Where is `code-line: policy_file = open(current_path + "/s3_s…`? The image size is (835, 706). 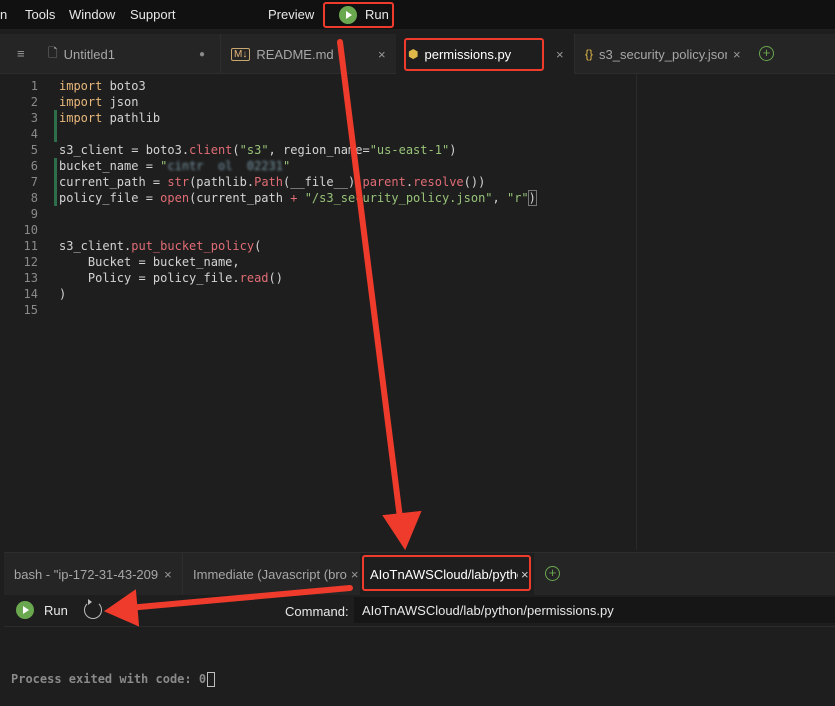 code-line: policy_file = open(current_path + "/s3_s… is located at coordinates (298, 198).